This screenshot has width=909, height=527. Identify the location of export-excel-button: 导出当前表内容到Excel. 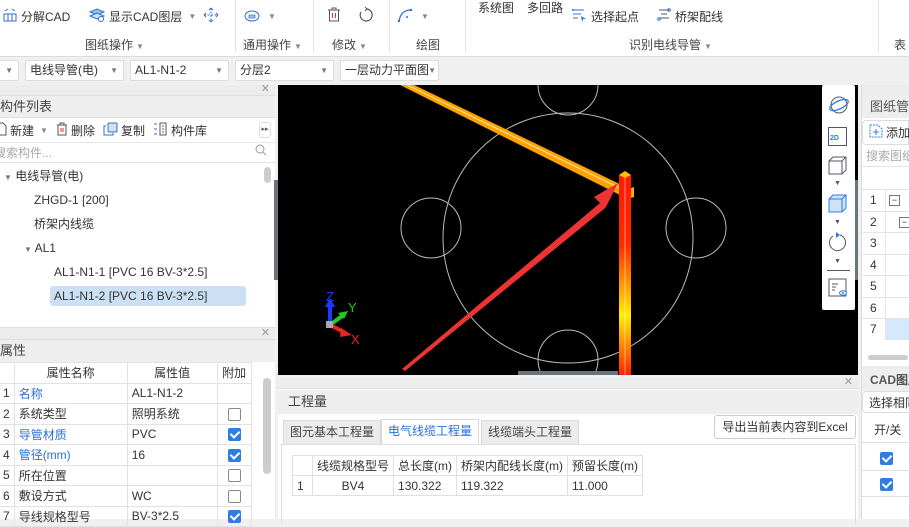
(785, 427).